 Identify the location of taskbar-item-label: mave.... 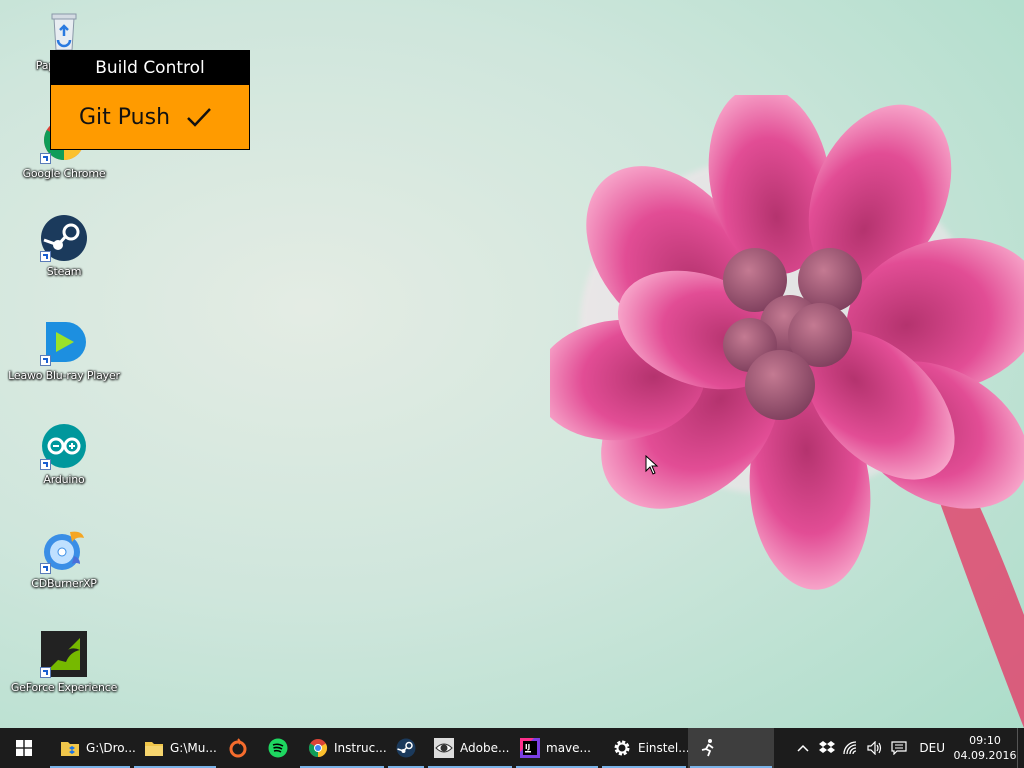
(568, 748).